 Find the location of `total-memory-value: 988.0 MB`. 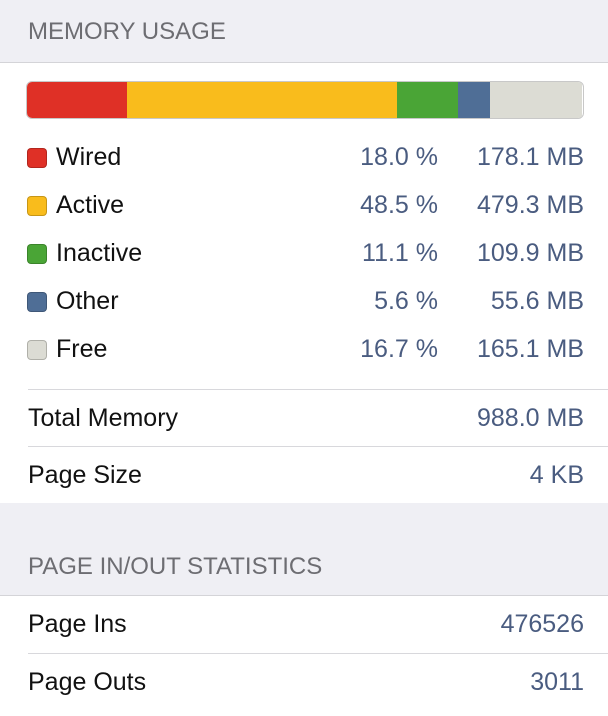

total-memory-value: 988.0 MB is located at coordinates (530, 418).